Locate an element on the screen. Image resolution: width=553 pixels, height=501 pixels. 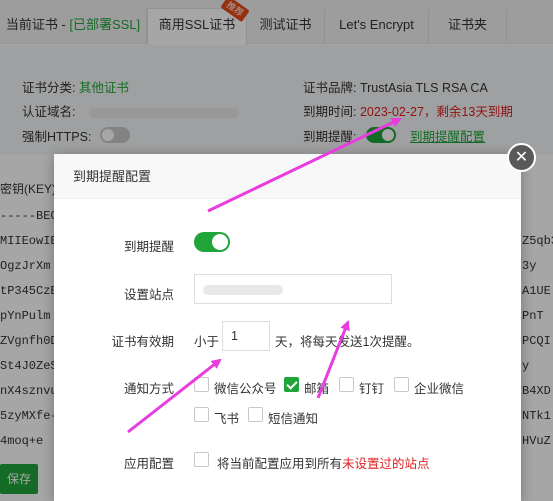
channel-wechat-mp-checkbox is located at coordinates (201, 384).